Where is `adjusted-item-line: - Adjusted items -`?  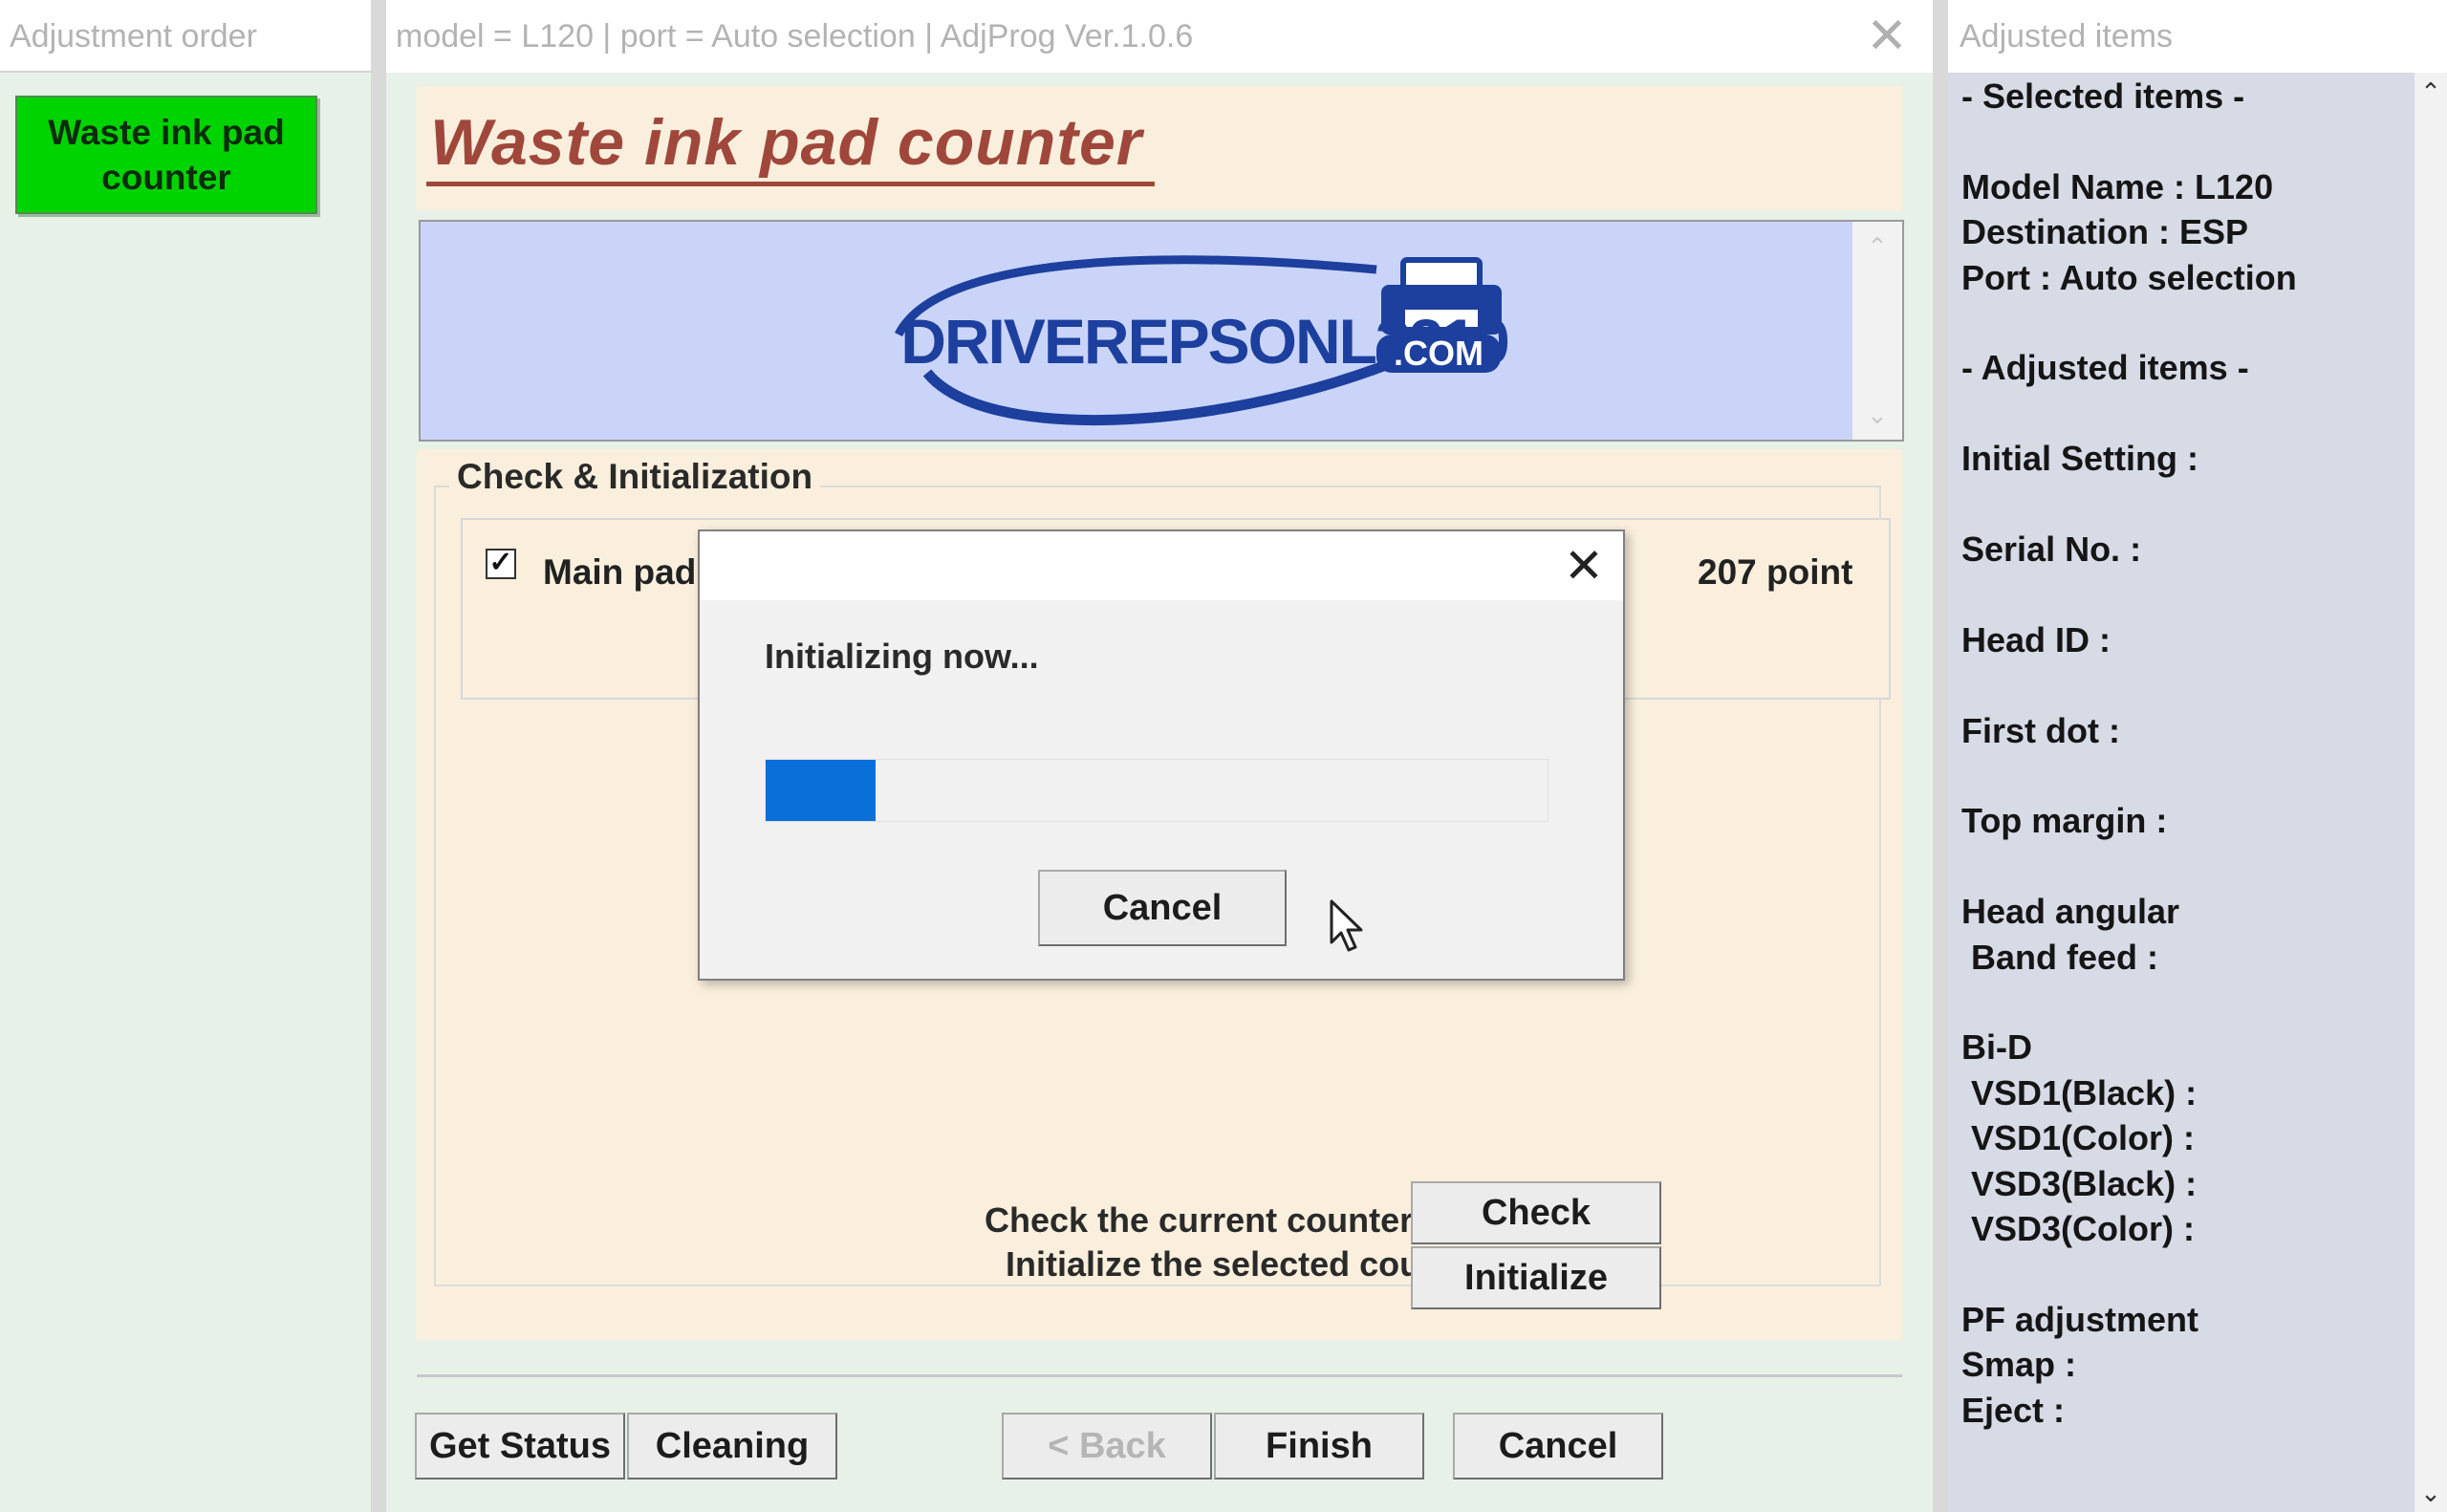 adjusted-item-line: - Adjusted items - is located at coordinates (2105, 367).